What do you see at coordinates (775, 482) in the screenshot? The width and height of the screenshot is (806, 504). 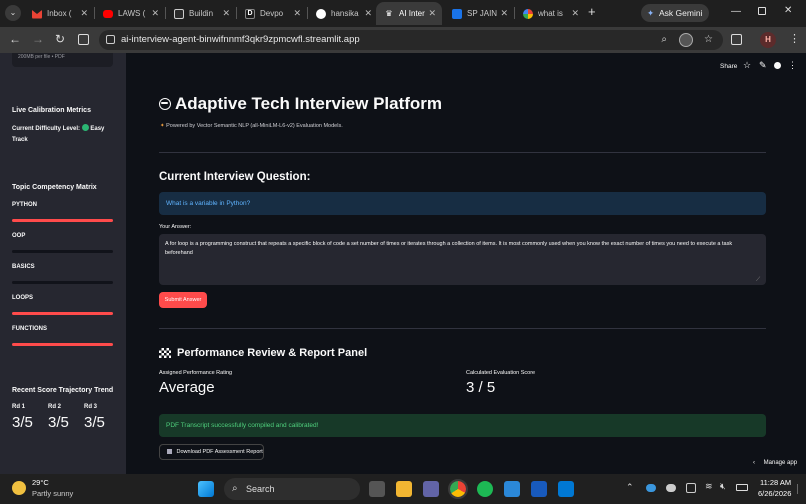 I see `clock-time: 11:28 AM` at bounding box center [775, 482].